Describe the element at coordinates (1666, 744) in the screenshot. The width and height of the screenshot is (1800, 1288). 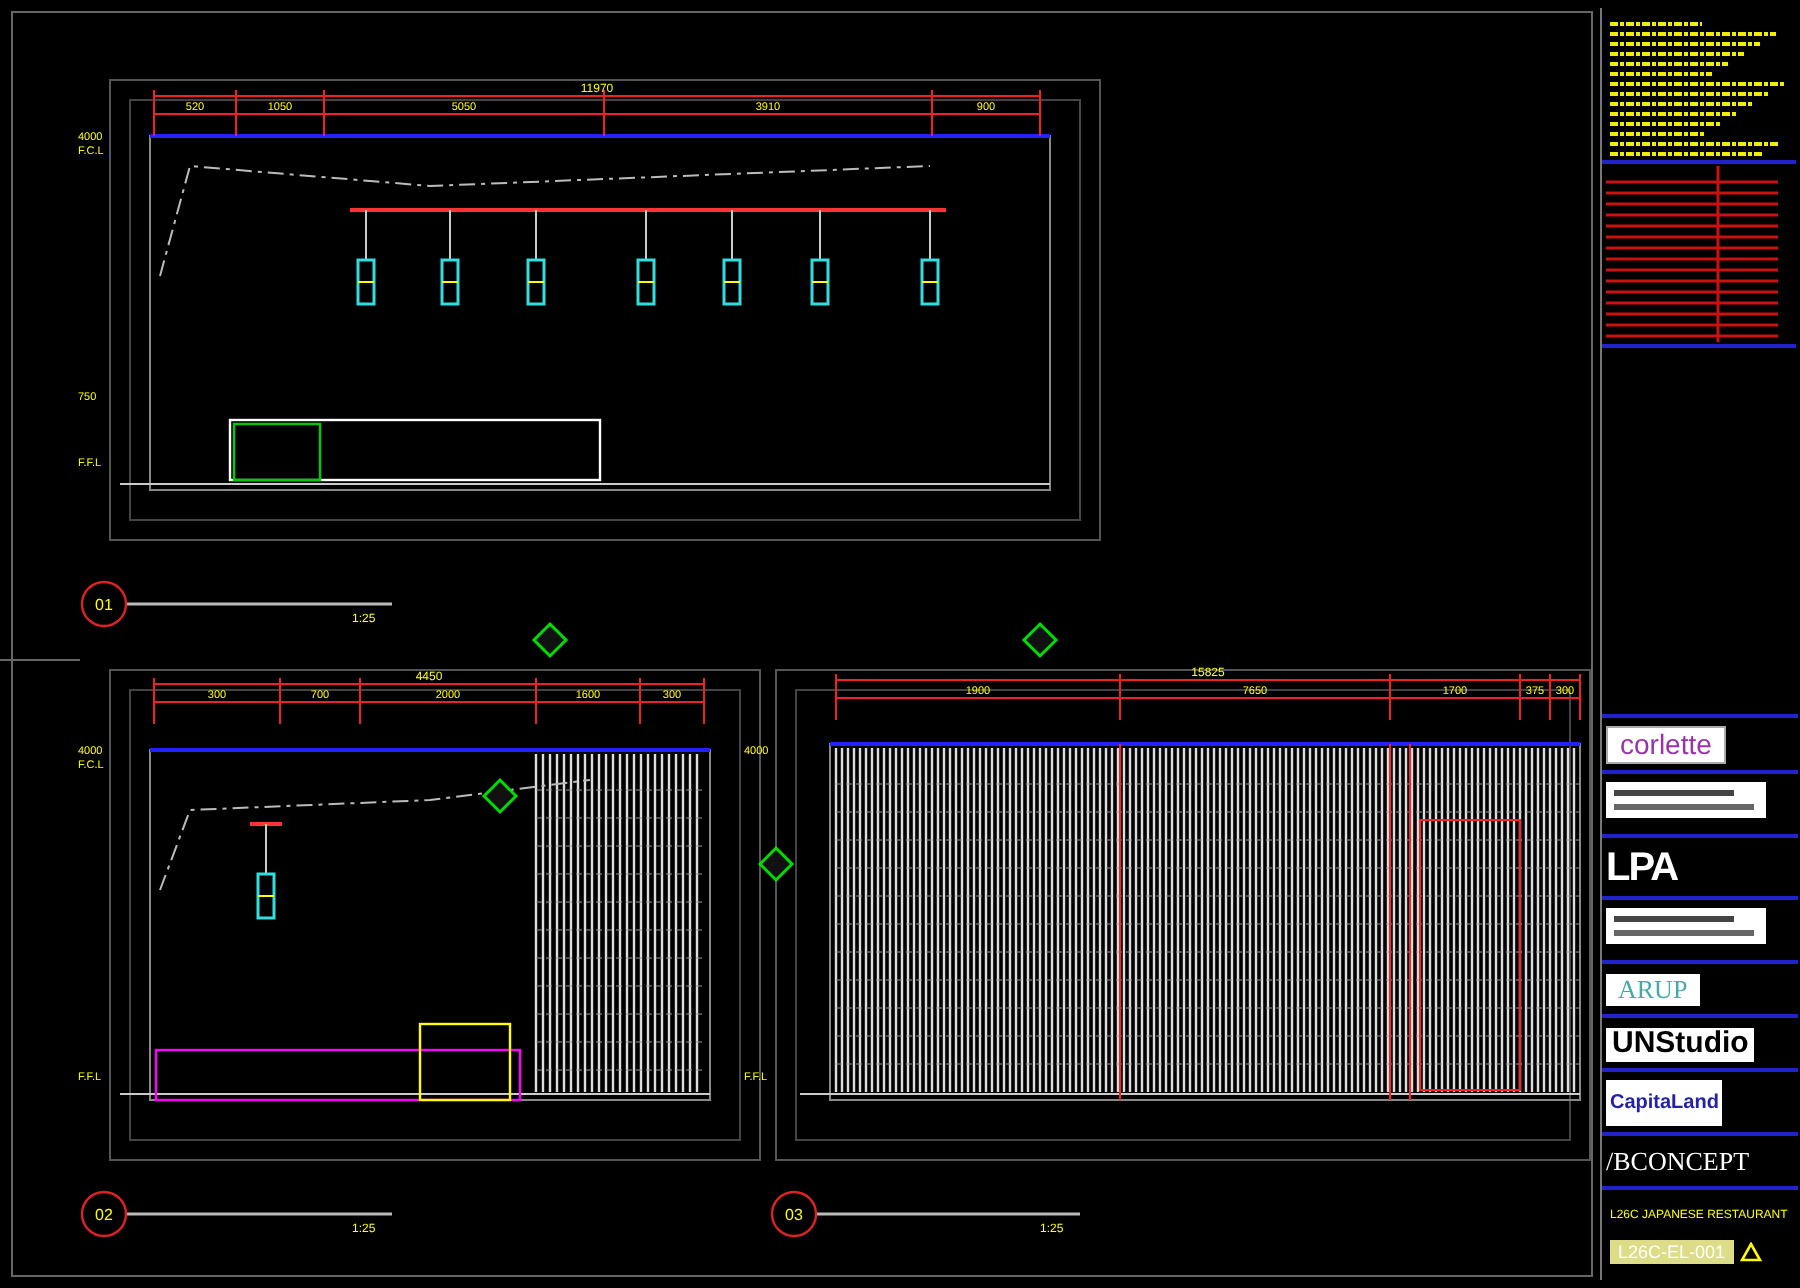
I see `company-logo: corlette` at that location.